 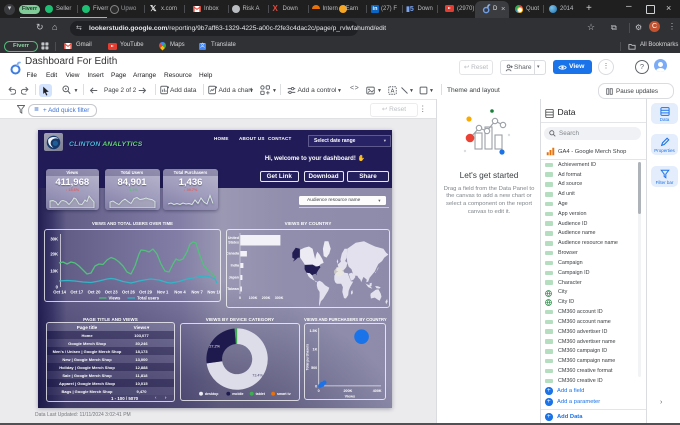 I want to click on svg-text: 1K, so click(x=315, y=349).